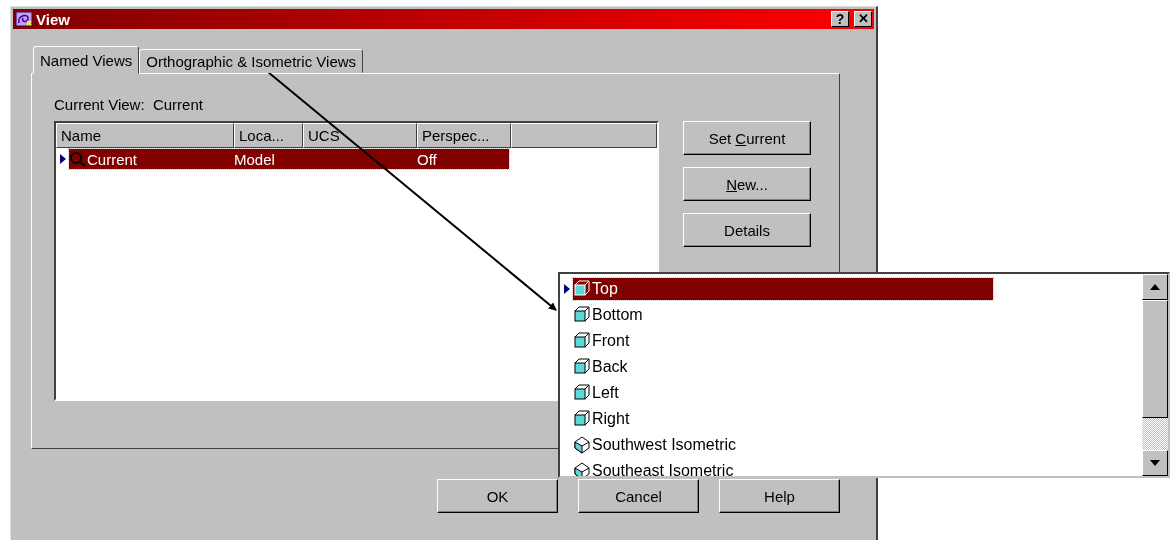 The height and width of the screenshot is (540, 1176). What do you see at coordinates (112, 159) in the screenshot?
I see `table-cell: Current` at bounding box center [112, 159].